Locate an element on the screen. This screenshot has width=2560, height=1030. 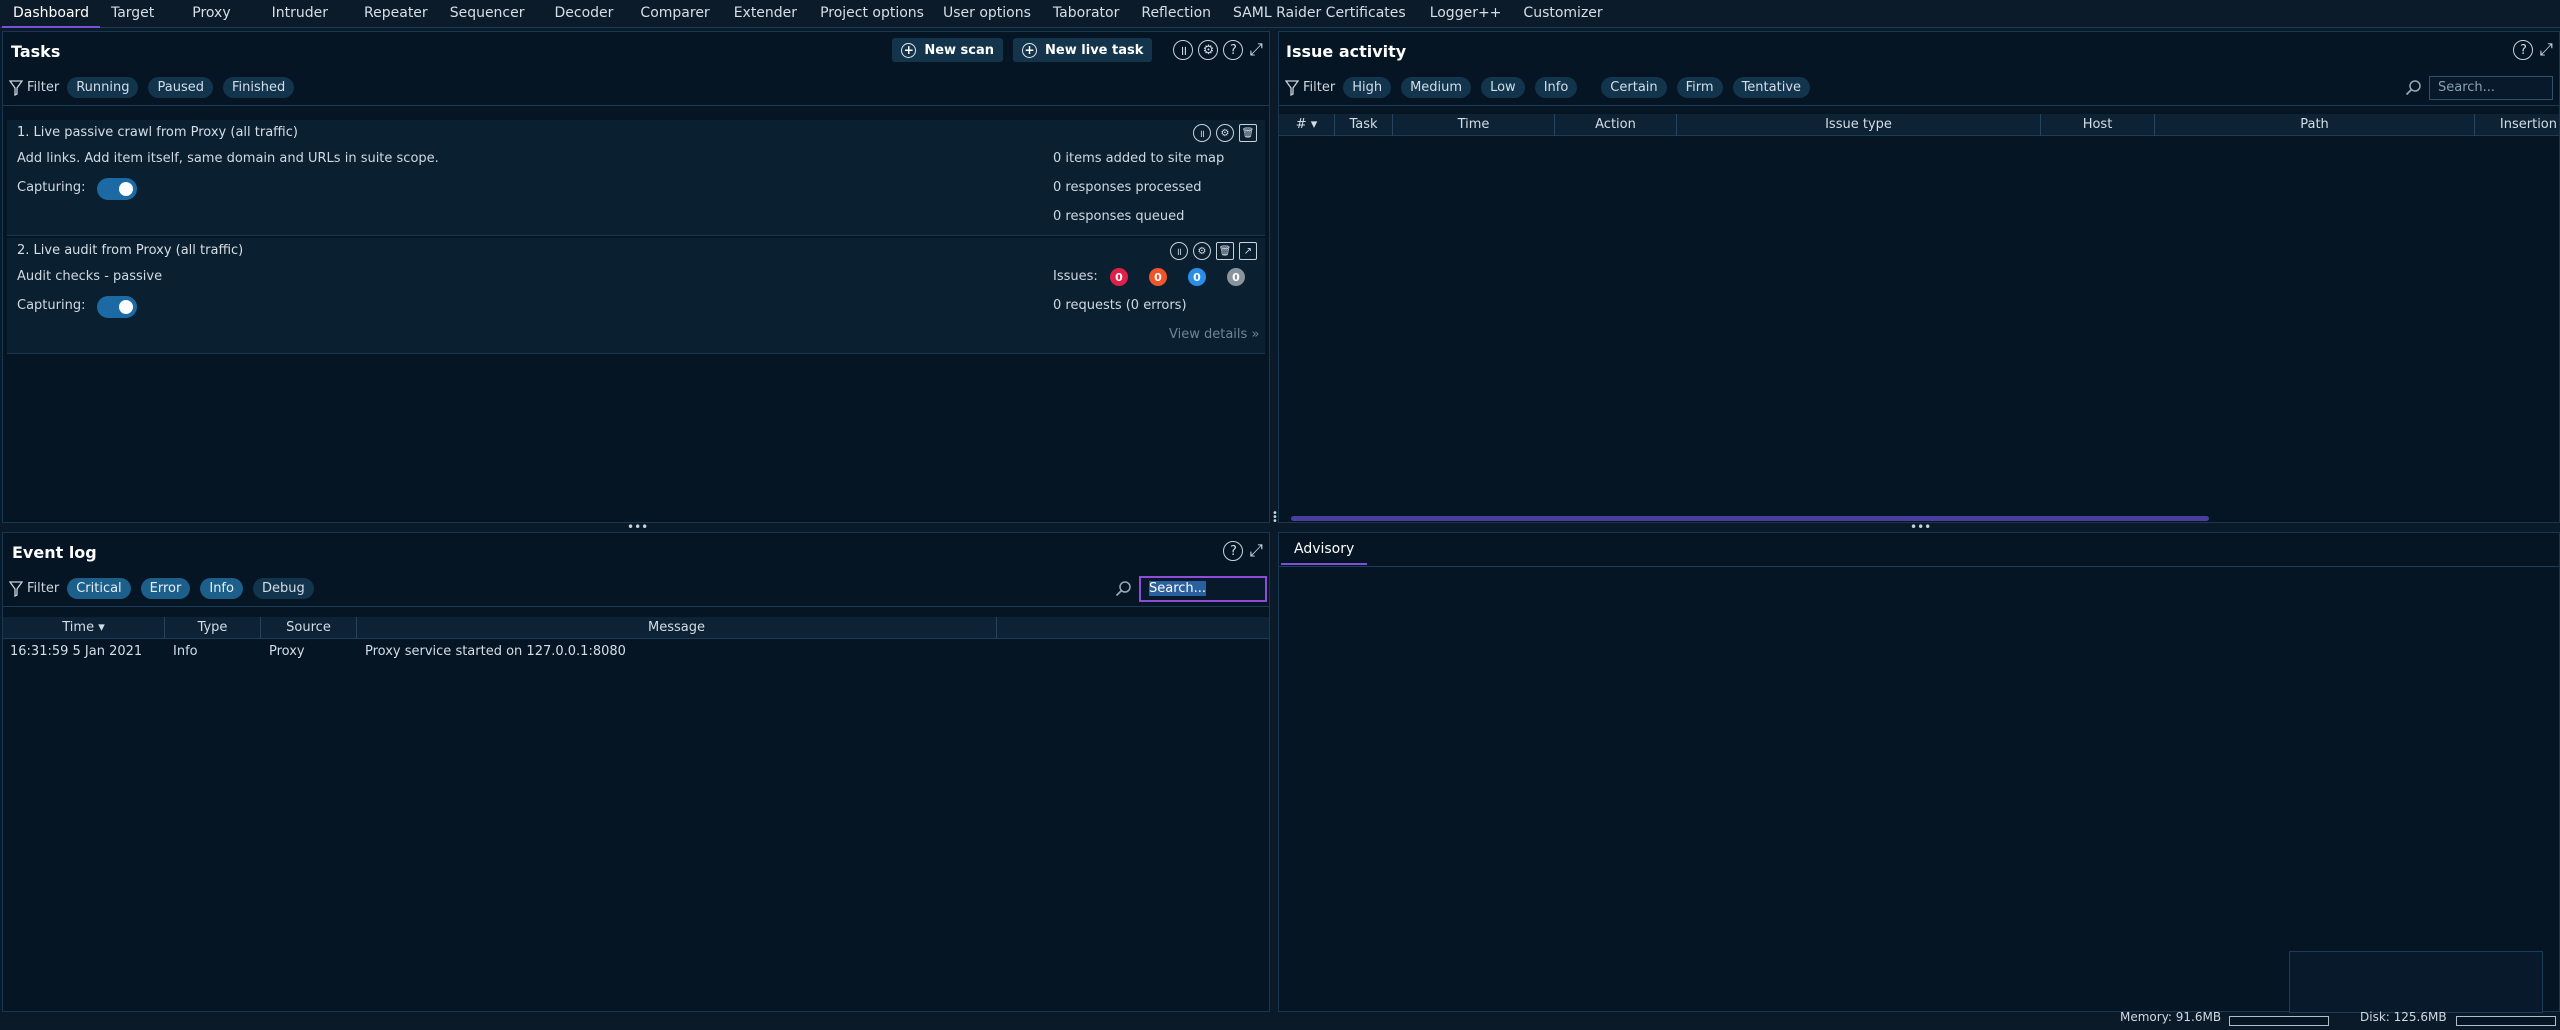
issue-count-info: 0 is located at coordinates (1236, 277).